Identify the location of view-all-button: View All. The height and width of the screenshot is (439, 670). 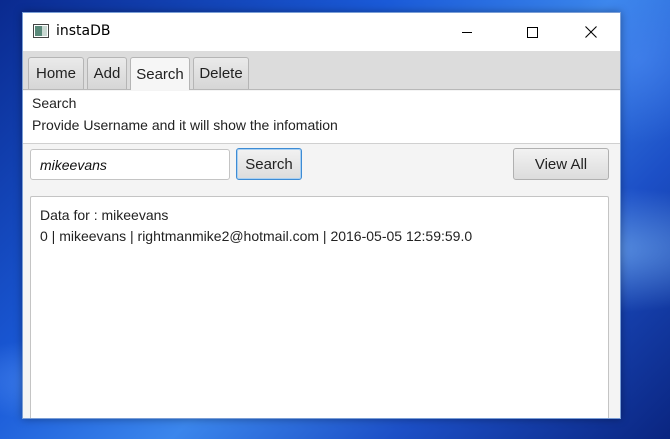
(561, 164).